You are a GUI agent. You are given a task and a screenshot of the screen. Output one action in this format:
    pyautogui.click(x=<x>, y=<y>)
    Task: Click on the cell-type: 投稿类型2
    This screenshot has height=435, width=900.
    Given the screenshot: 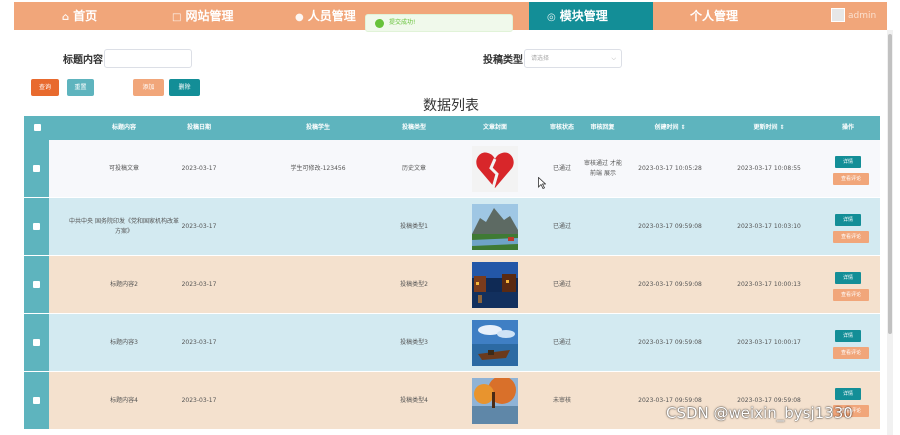 What is the action you would take?
    pyautogui.click(x=414, y=284)
    